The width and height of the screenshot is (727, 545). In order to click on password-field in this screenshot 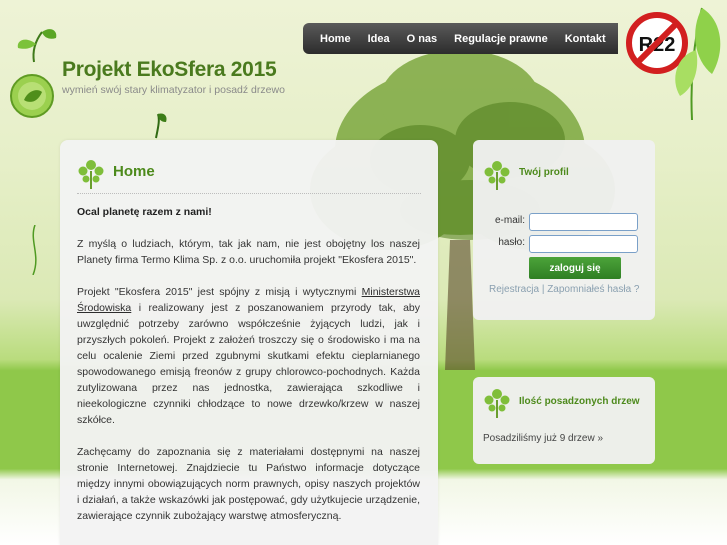, I will do `click(583, 244)`.